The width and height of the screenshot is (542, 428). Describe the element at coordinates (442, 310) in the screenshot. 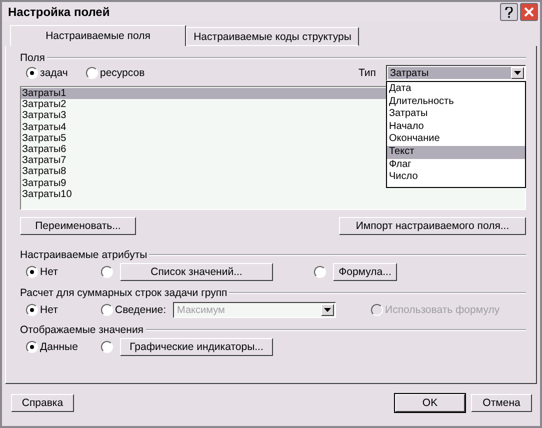

I see `radio-label: Использовать формулу` at that location.